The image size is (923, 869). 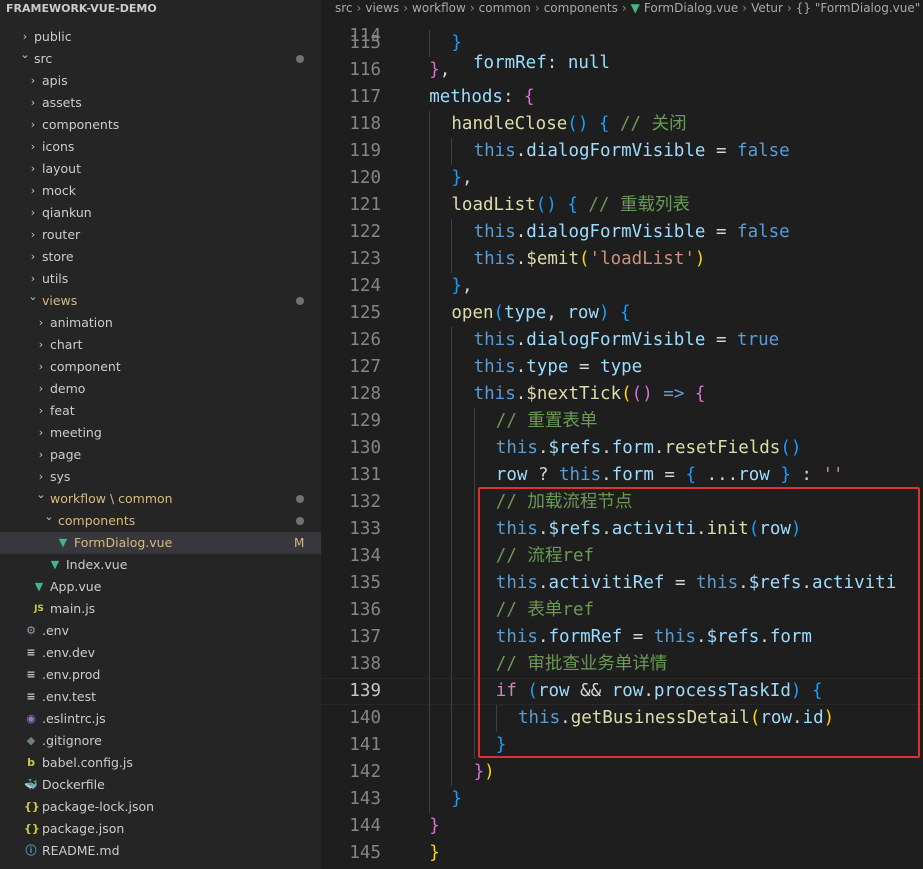 What do you see at coordinates (622, 124) in the screenshot?
I see `code-line: 118 handleClose() { // 关闭` at bounding box center [622, 124].